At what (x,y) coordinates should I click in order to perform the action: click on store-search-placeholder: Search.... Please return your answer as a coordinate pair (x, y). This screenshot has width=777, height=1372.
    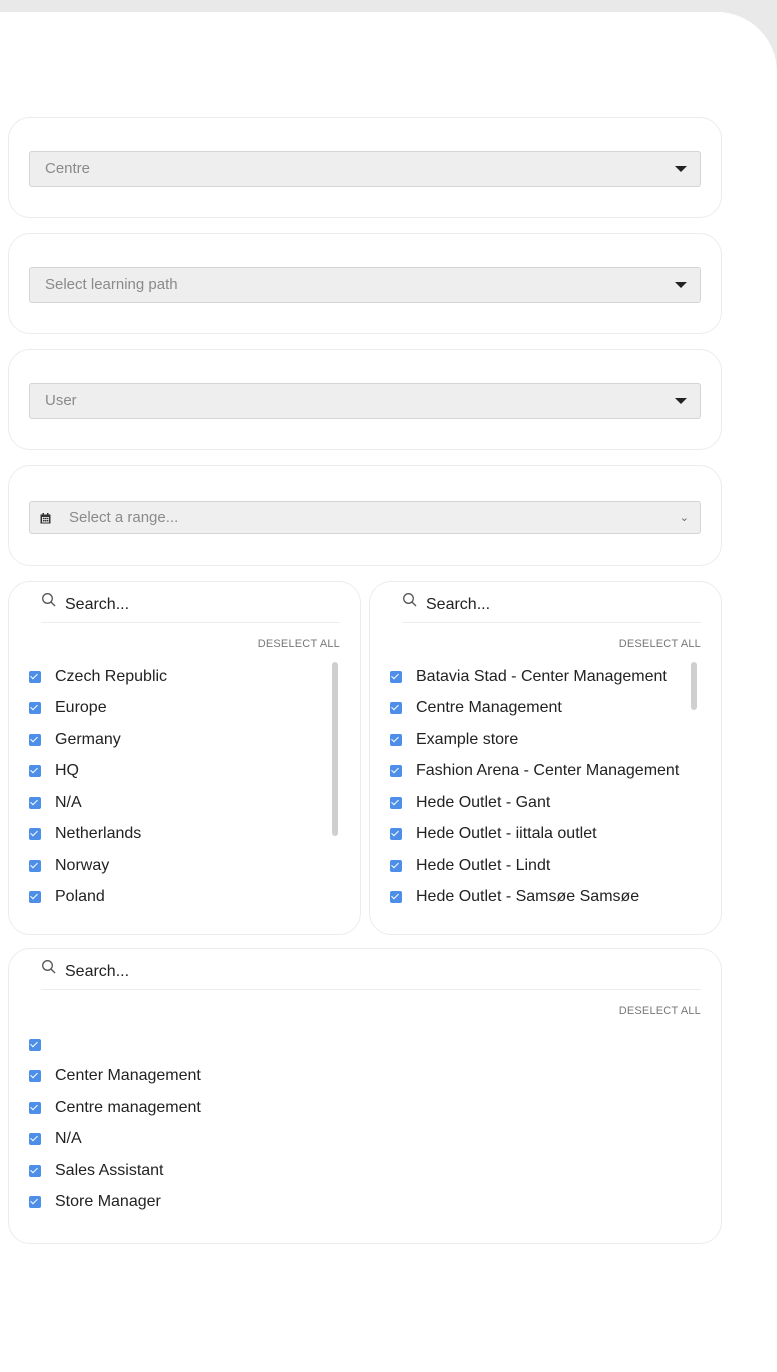
    Looking at the image, I should click on (458, 604).